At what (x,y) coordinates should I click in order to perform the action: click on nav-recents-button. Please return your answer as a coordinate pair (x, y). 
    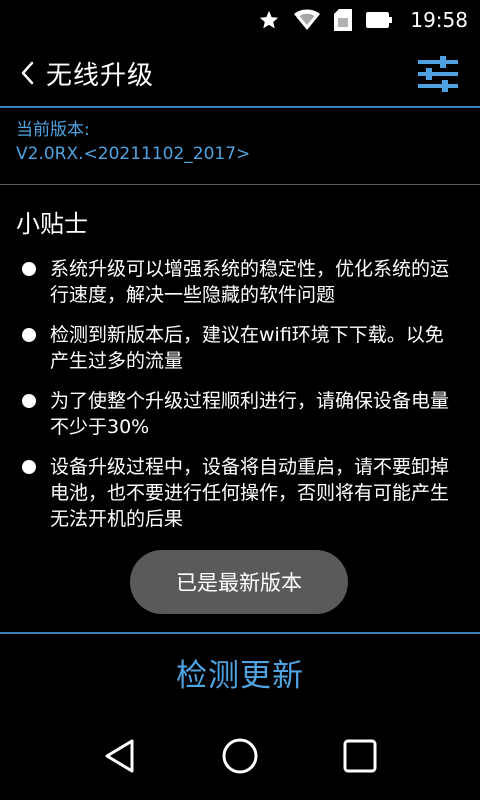
    Looking at the image, I should click on (360, 756).